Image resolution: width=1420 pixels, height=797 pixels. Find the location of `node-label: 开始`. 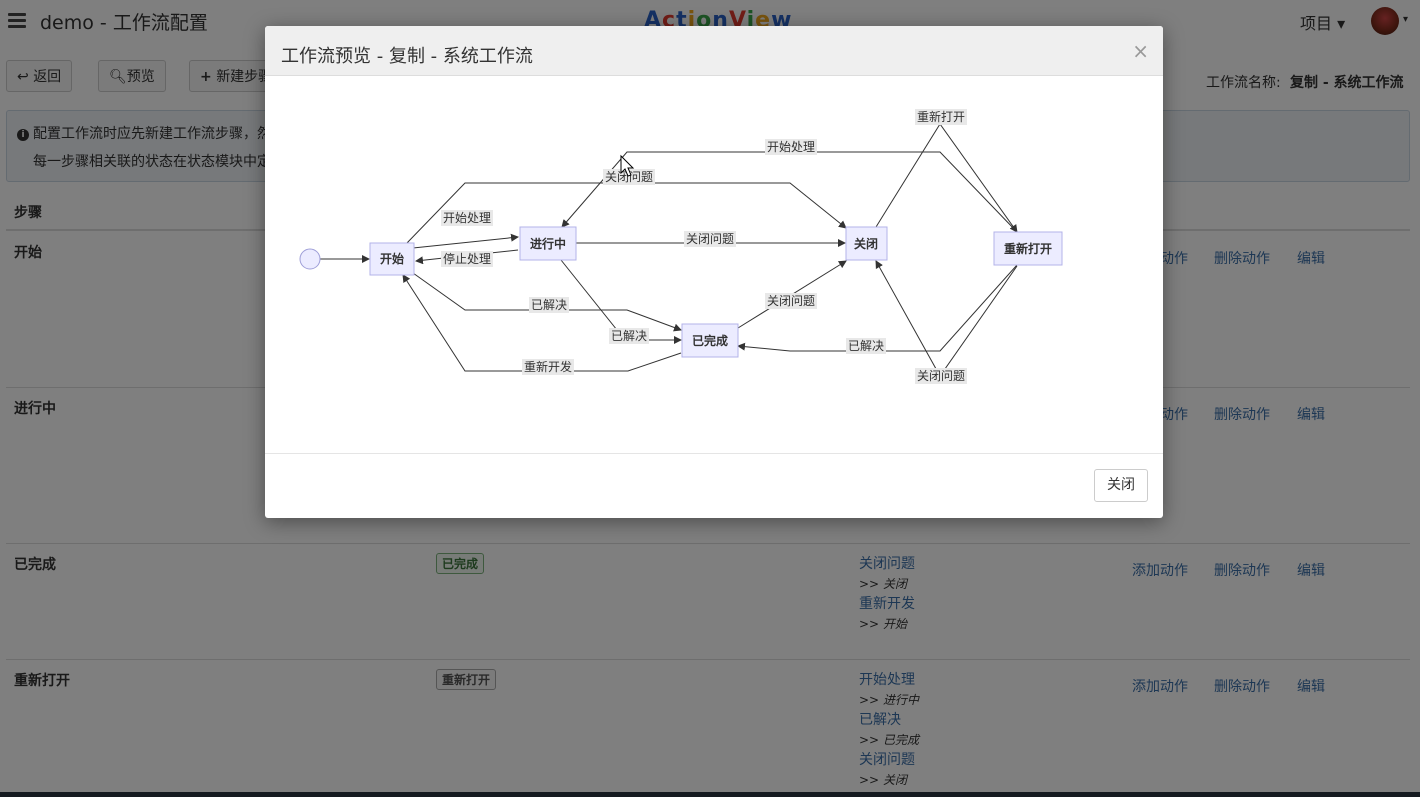

node-label: 开始 is located at coordinates (392, 258).